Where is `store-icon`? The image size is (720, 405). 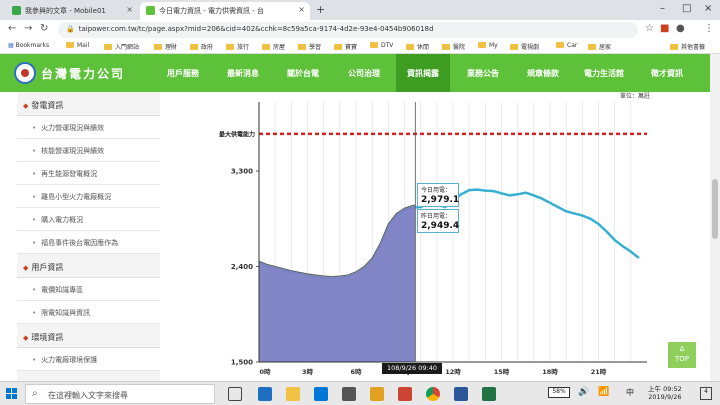 store-icon is located at coordinates (321, 394).